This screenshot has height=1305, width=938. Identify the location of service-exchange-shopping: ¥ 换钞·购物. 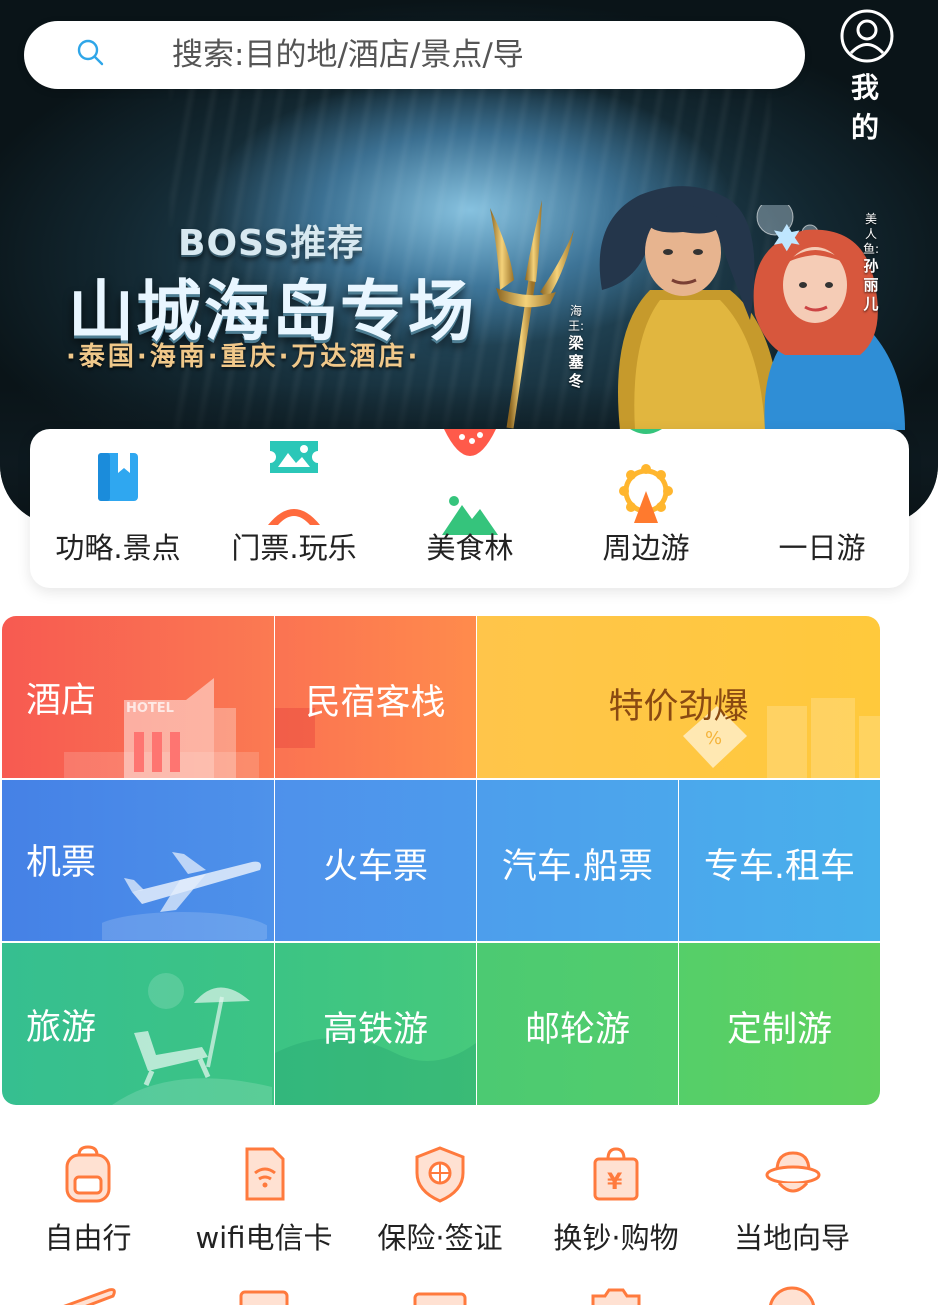
(616, 1205).